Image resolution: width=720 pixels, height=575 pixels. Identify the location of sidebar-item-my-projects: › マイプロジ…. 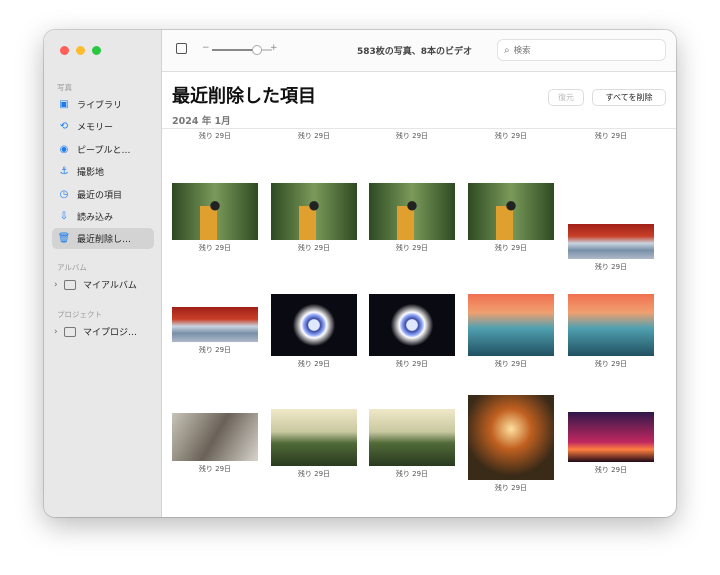
(95, 331).